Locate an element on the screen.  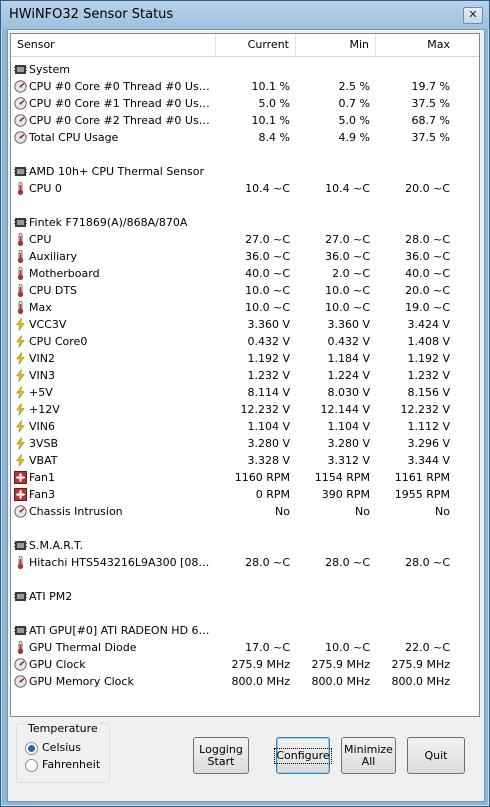
min-value: 10.0 ~C is located at coordinates (347, 290).